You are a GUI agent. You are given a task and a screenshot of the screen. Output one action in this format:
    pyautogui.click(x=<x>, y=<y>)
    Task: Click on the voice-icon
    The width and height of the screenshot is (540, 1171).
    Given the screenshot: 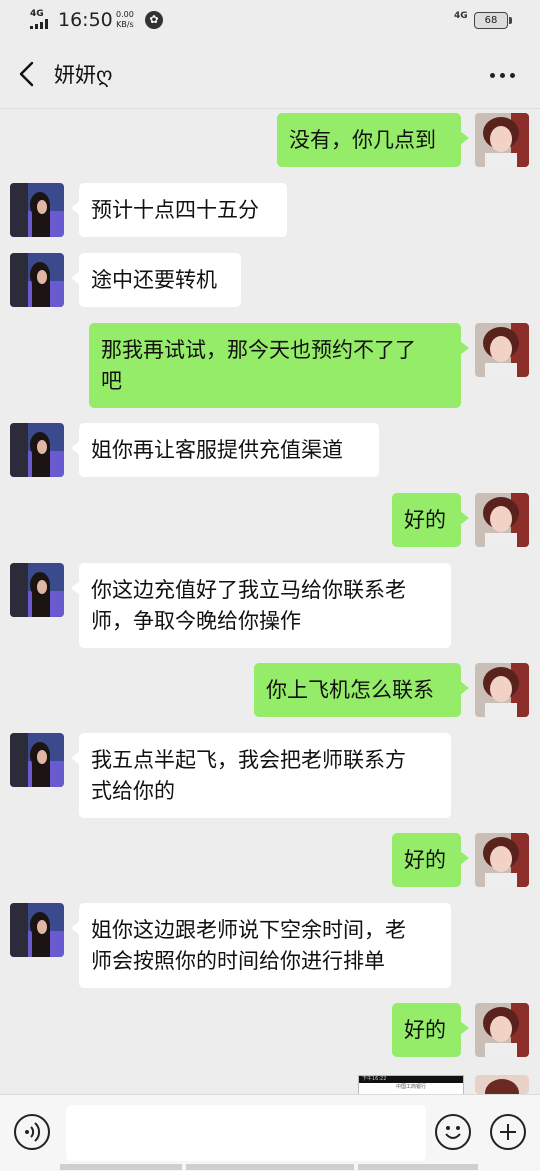 What is the action you would take?
    pyautogui.click(x=33, y=1132)
    